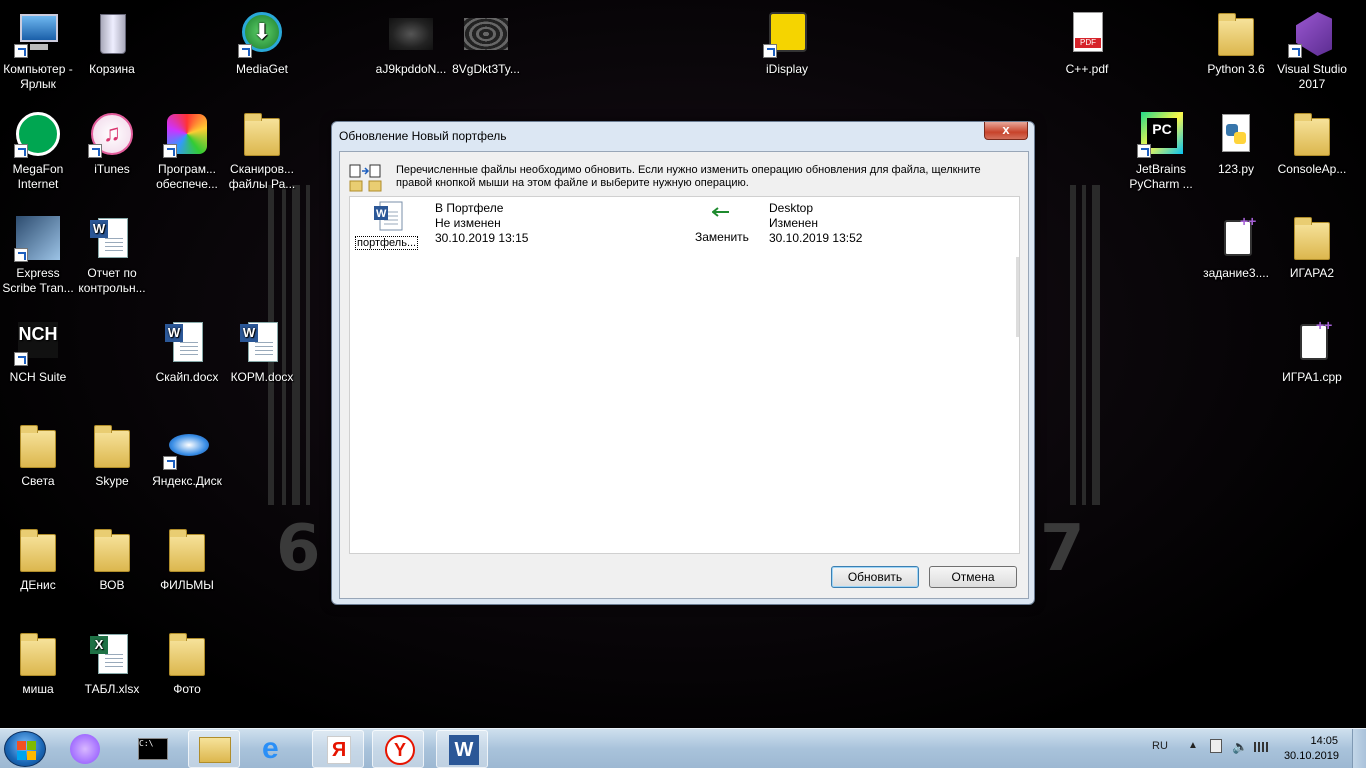  I want to click on desktop-icon-123py: 123.py, so click(1236, 143).